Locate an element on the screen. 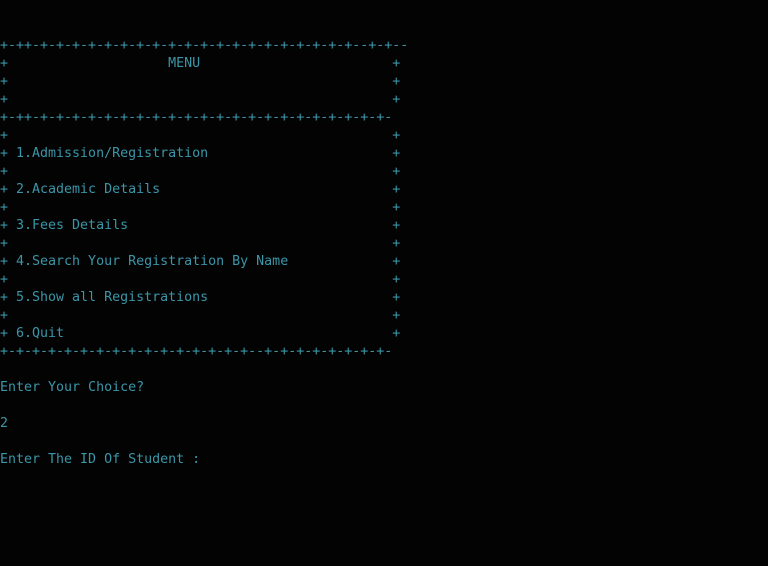 This screenshot has height=566, width=768. choice-prompt: Enter Your Choice? is located at coordinates (72, 387).